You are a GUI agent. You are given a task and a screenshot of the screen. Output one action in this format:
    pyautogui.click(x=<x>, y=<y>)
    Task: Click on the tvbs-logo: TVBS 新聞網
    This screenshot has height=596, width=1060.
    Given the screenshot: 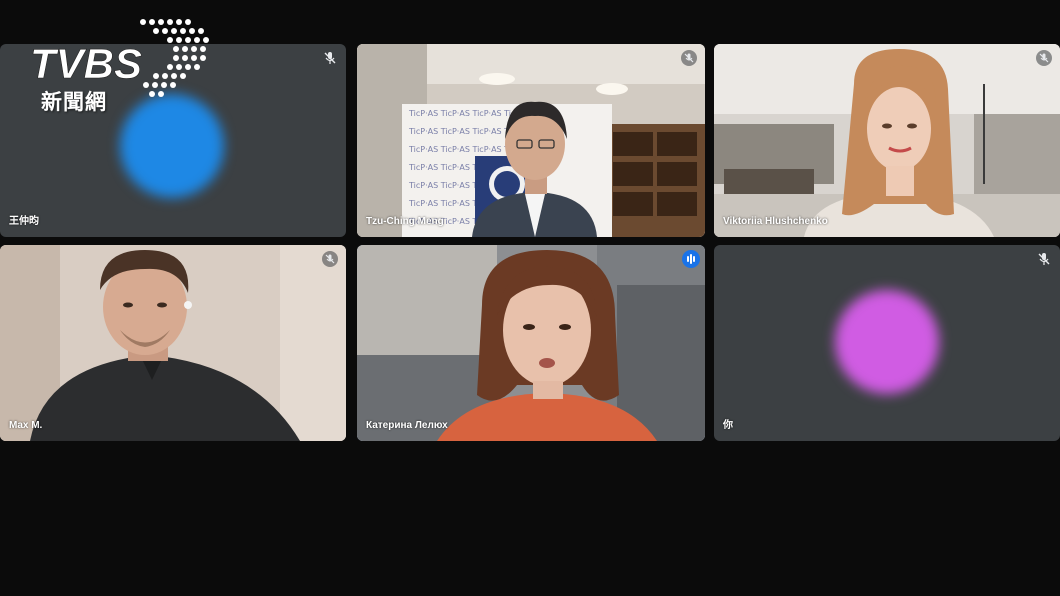 What is the action you would take?
    pyautogui.click(x=123, y=66)
    